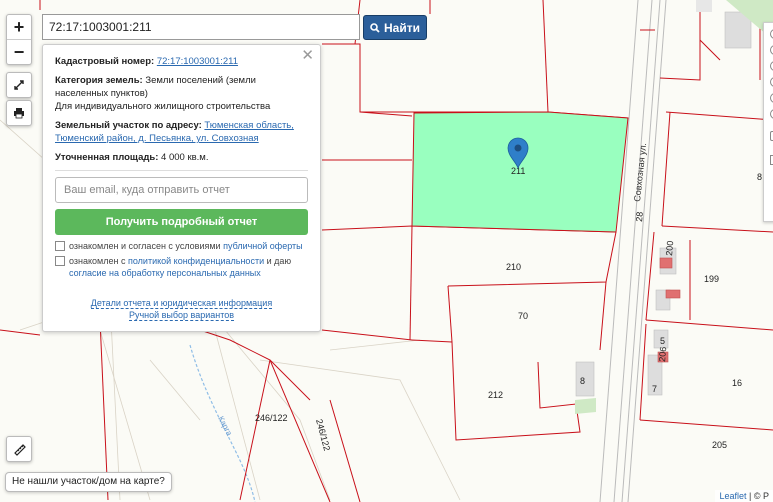 Image resolution: width=773 pixels, height=502 pixels. I want to click on parcel-label-210: 210, so click(513, 267).